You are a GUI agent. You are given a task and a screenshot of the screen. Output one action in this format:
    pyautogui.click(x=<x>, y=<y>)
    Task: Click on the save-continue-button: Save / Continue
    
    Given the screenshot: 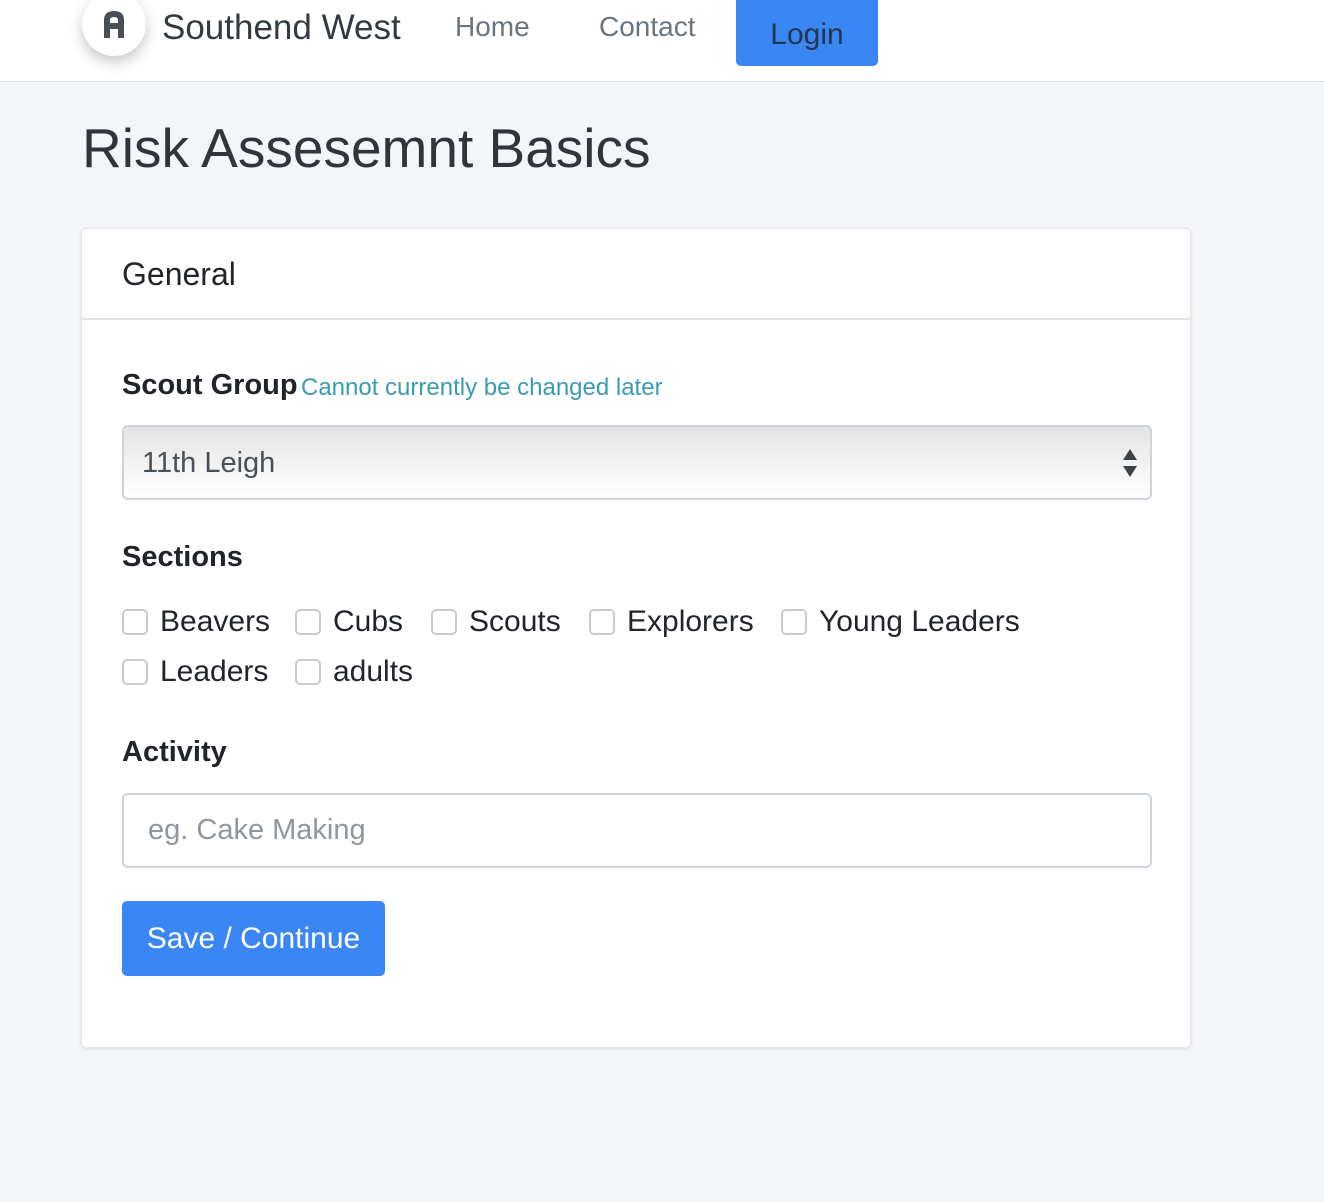 What is the action you would take?
    pyautogui.click(x=253, y=938)
    